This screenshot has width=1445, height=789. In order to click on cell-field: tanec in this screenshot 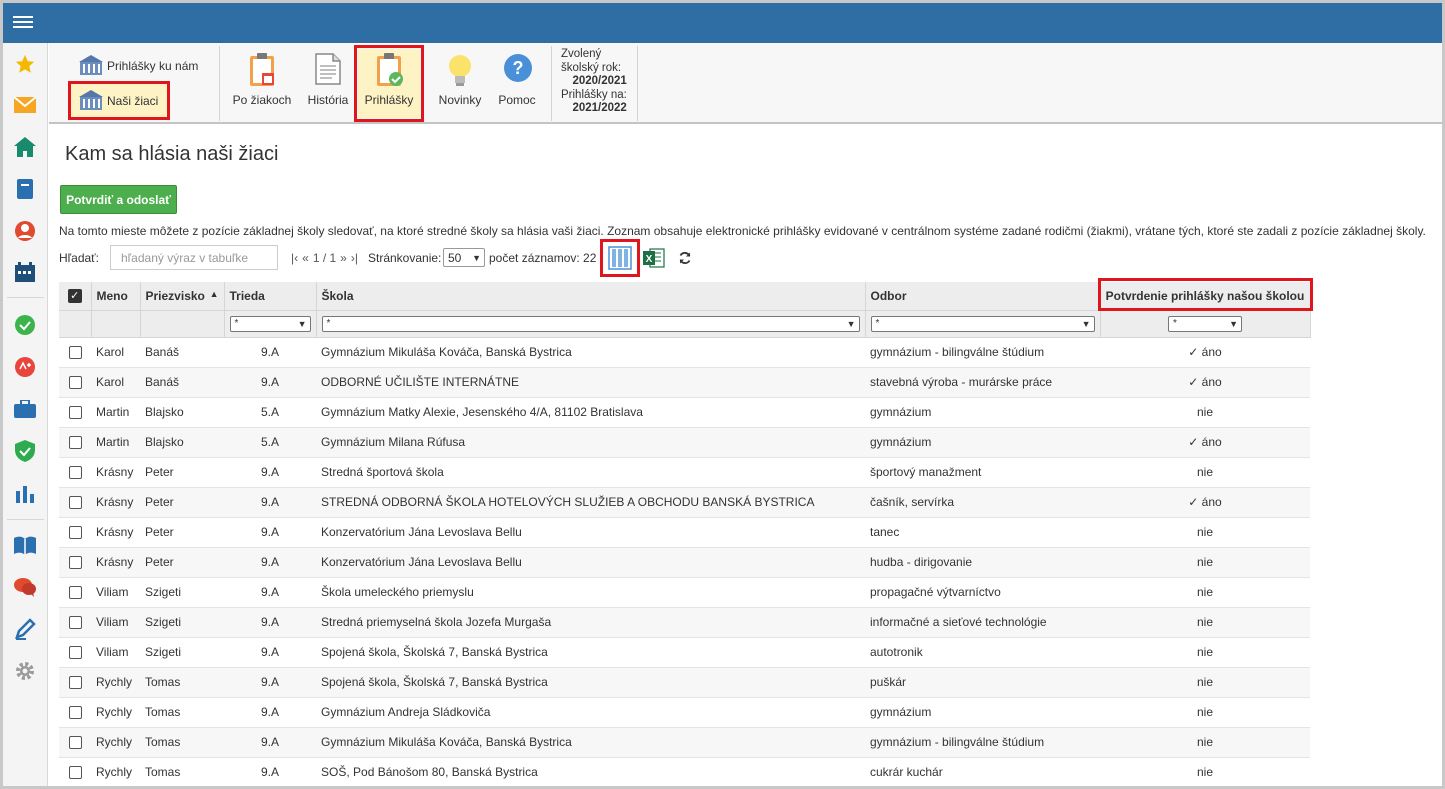, I will do `click(982, 532)`.